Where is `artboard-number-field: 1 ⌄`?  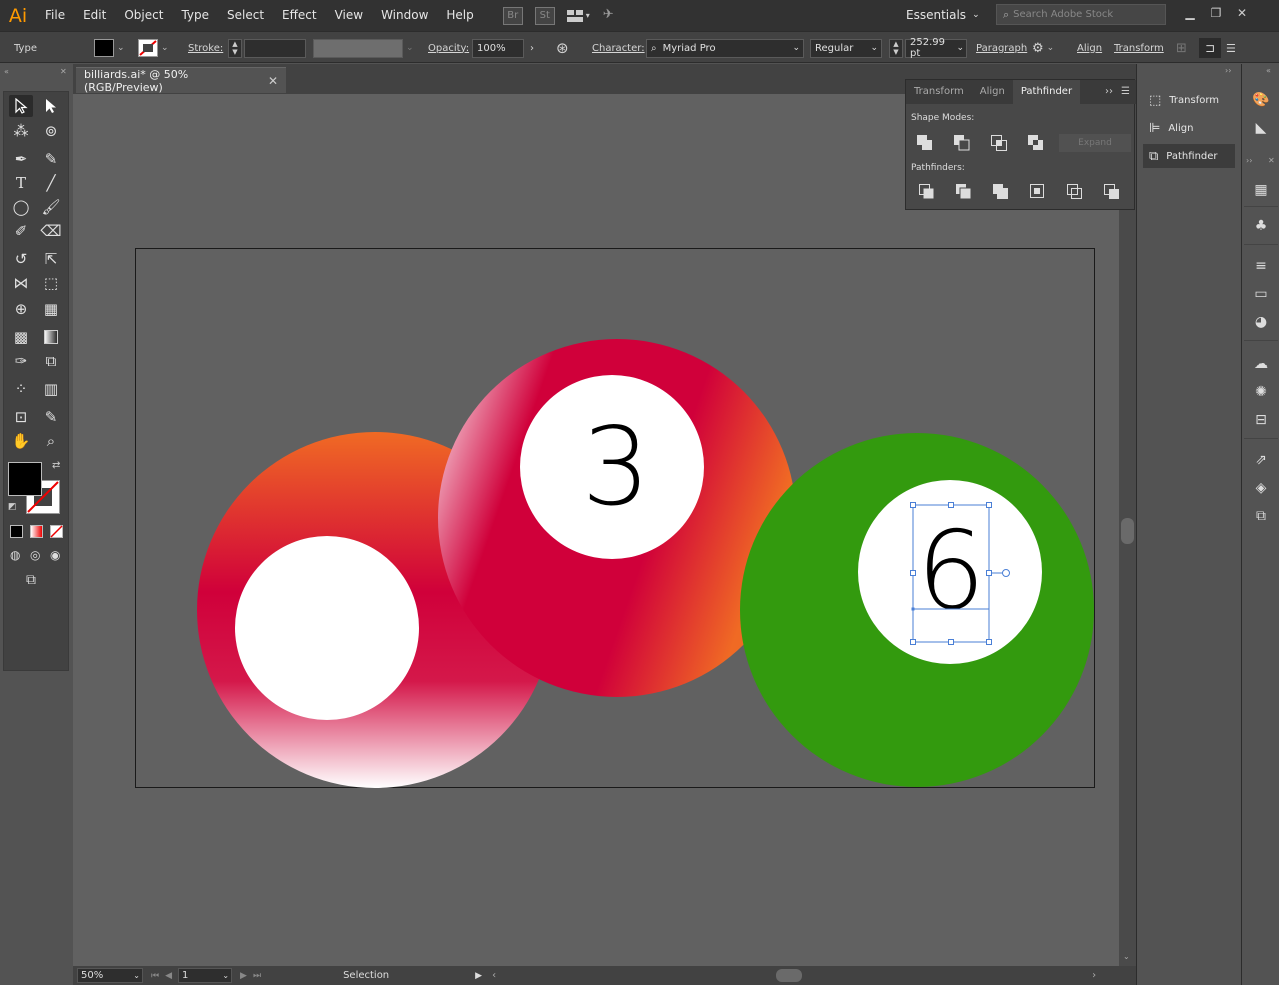 artboard-number-field: 1 ⌄ is located at coordinates (205, 975).